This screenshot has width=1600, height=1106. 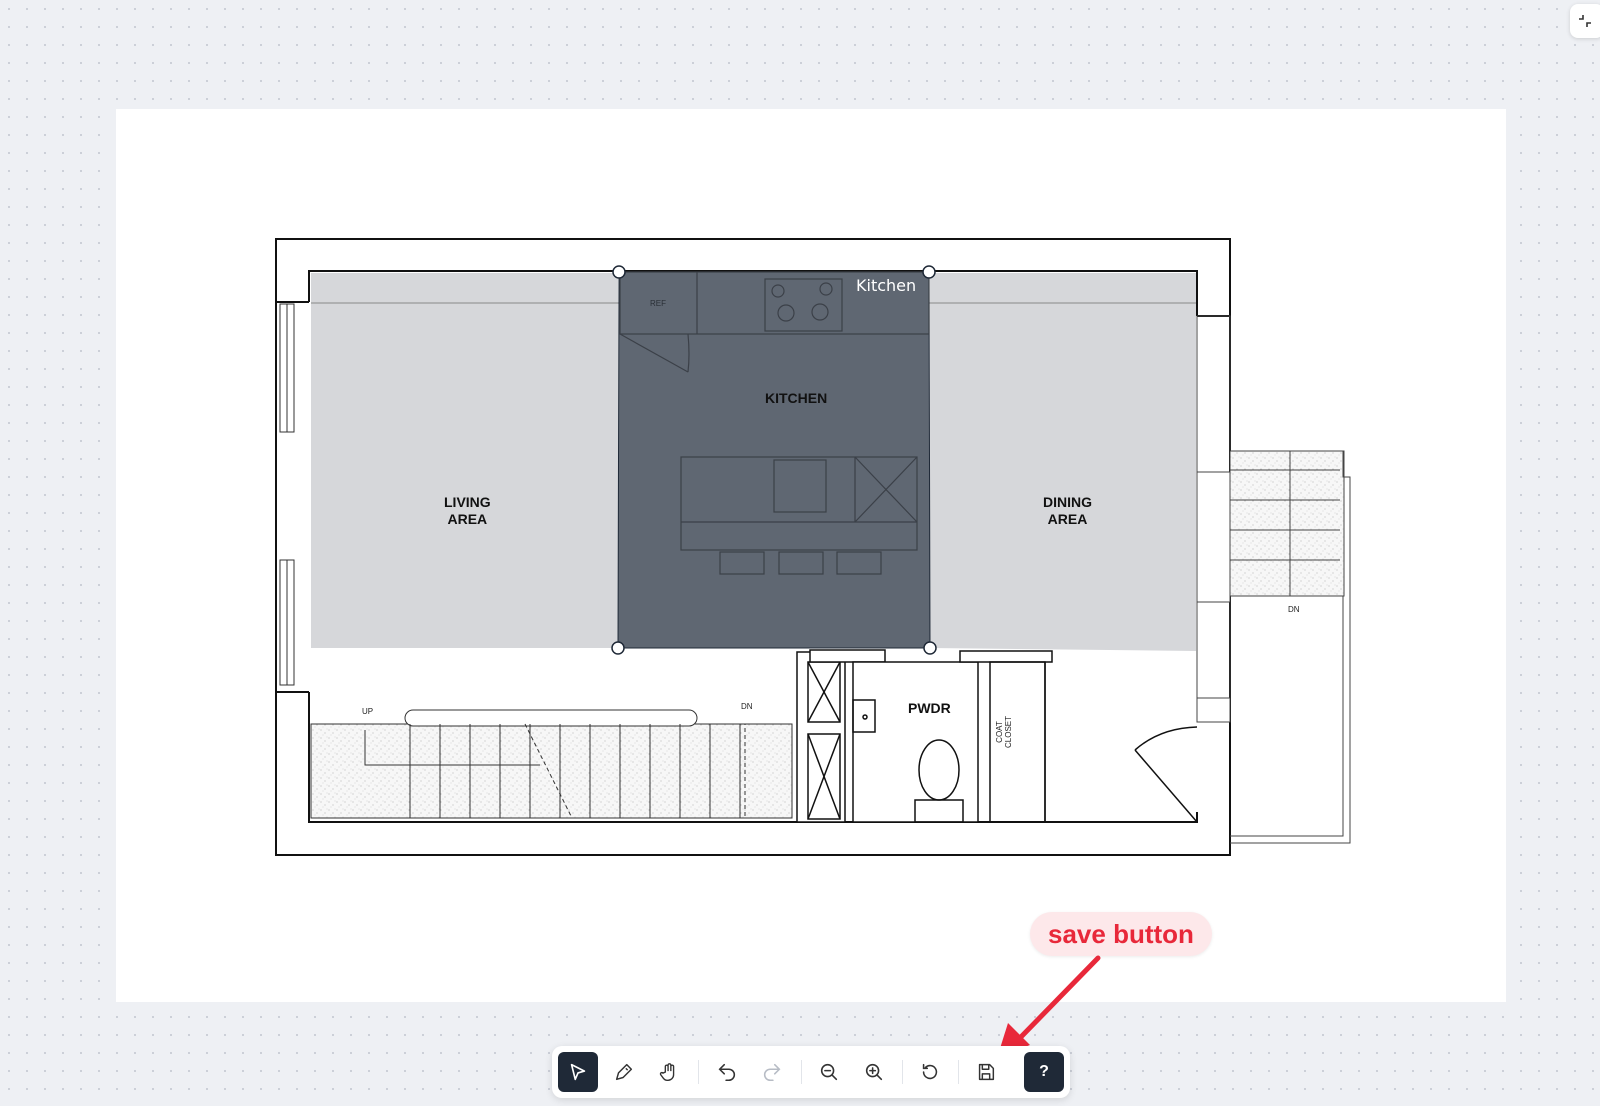 What do you see at coordinates (368, 711) in the screenshot?
I see `stairs-up-label: UP` at bounding box center [368, 711].